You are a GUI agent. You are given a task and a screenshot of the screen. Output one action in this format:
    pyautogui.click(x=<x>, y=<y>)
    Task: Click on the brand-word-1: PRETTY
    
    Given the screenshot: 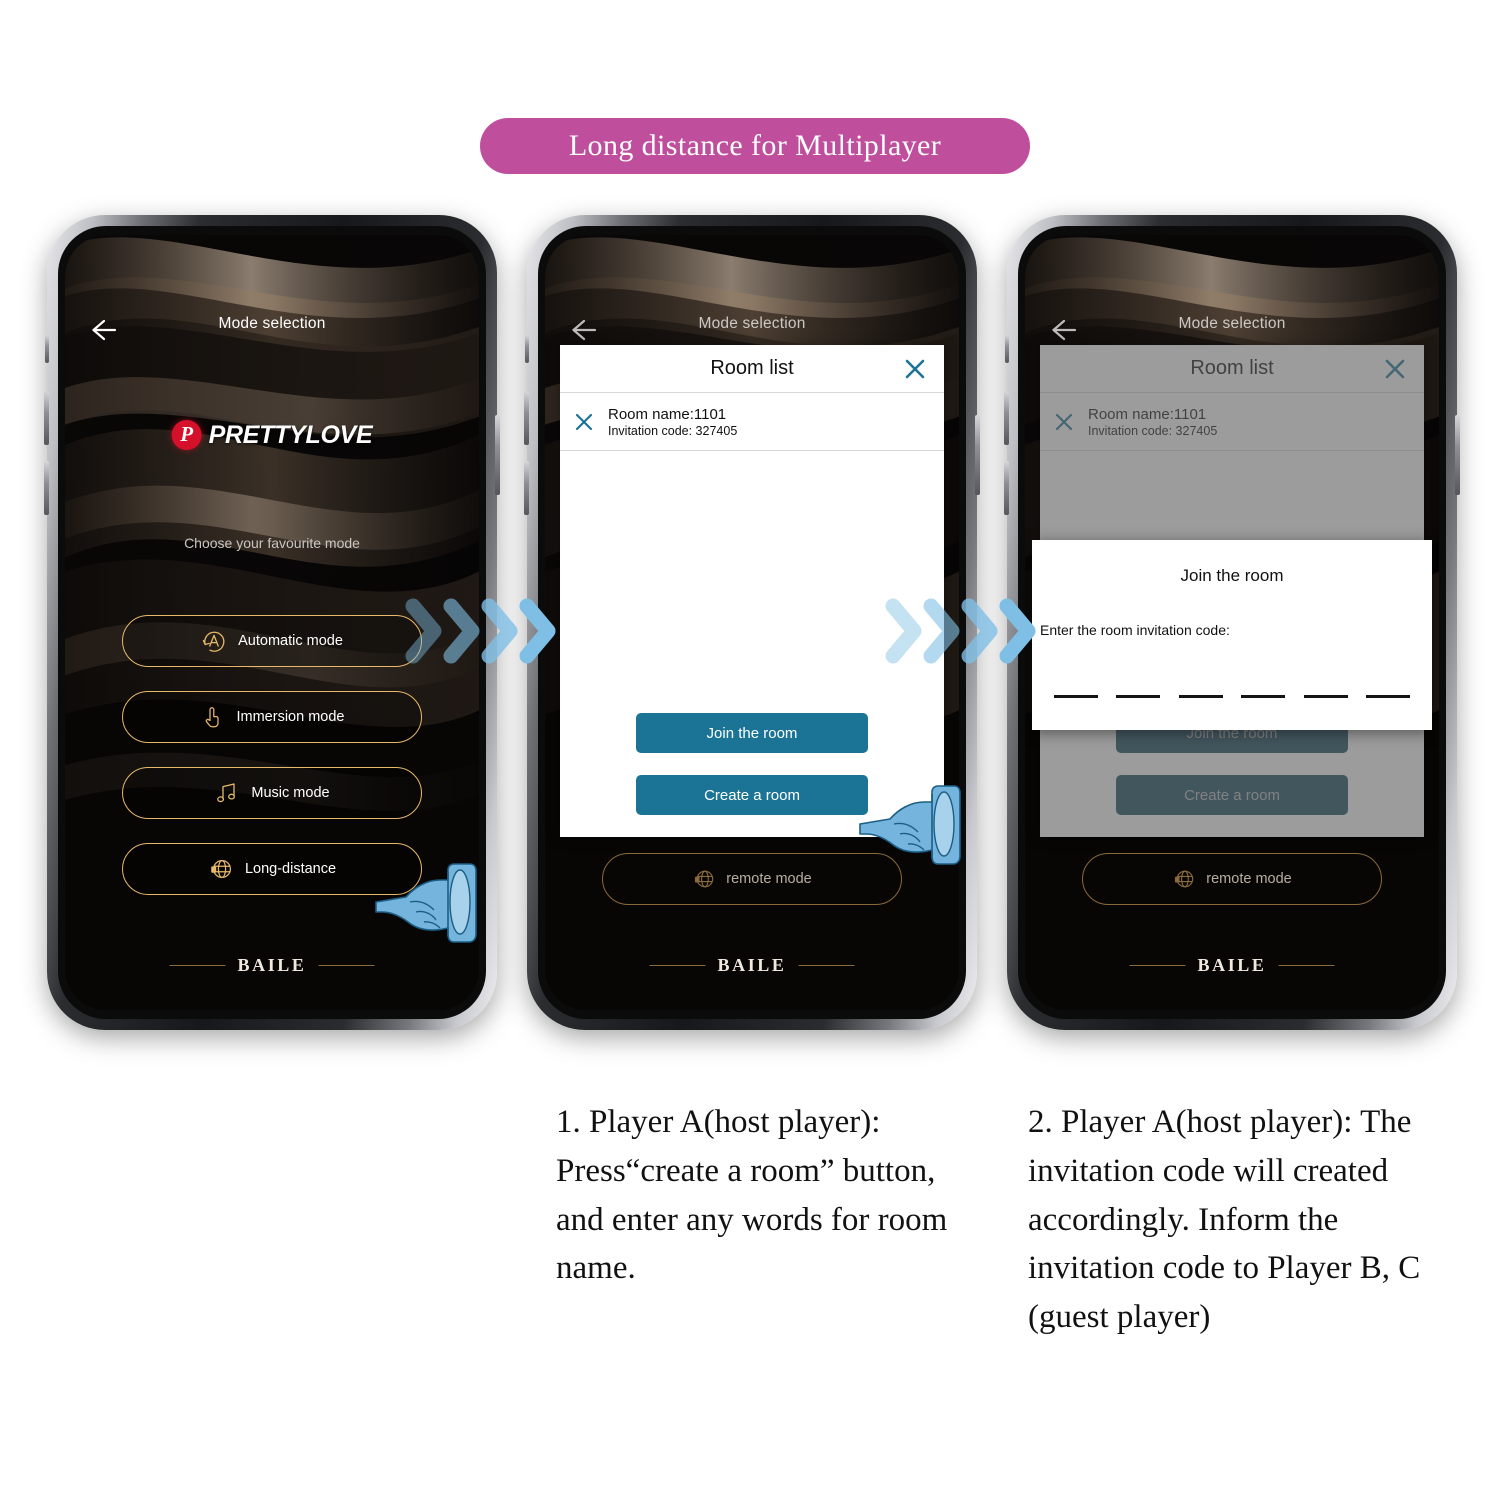 What is the action you would take?
    pyautogui.click(x=257, y=434)
    